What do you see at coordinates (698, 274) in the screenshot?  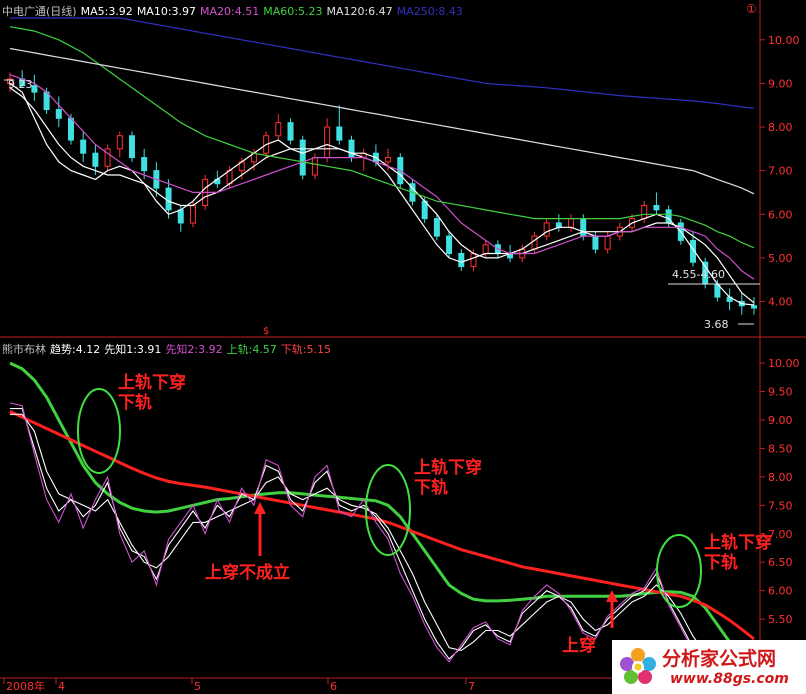 I see `value-label: 4.55-4.60` at bounding box center [698, 274].